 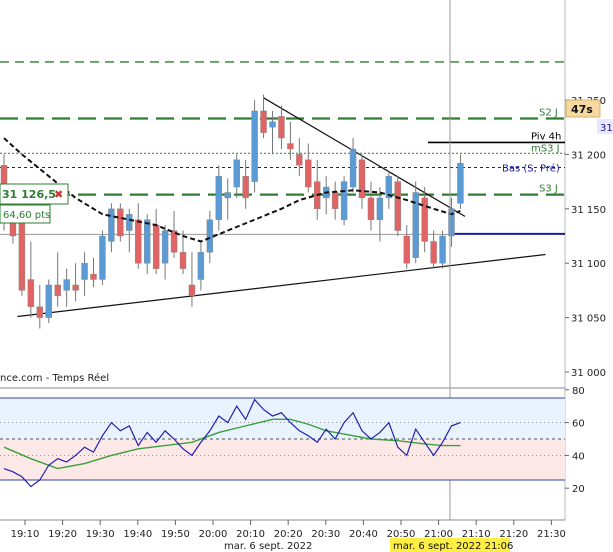 What do you see at coordinates (62, 534) in the screenshot?
I see `time-tick-label: 19:20` at bounding box center [62, 534].